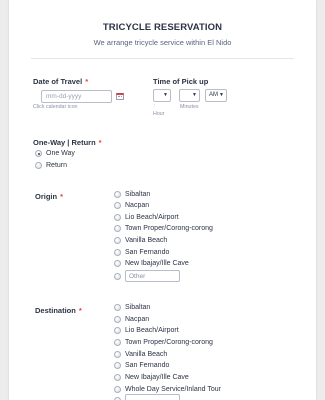 Image resolution: width=325 pixels, height=400 pixels. I want to click on destination-other-input, so click(152, 397).